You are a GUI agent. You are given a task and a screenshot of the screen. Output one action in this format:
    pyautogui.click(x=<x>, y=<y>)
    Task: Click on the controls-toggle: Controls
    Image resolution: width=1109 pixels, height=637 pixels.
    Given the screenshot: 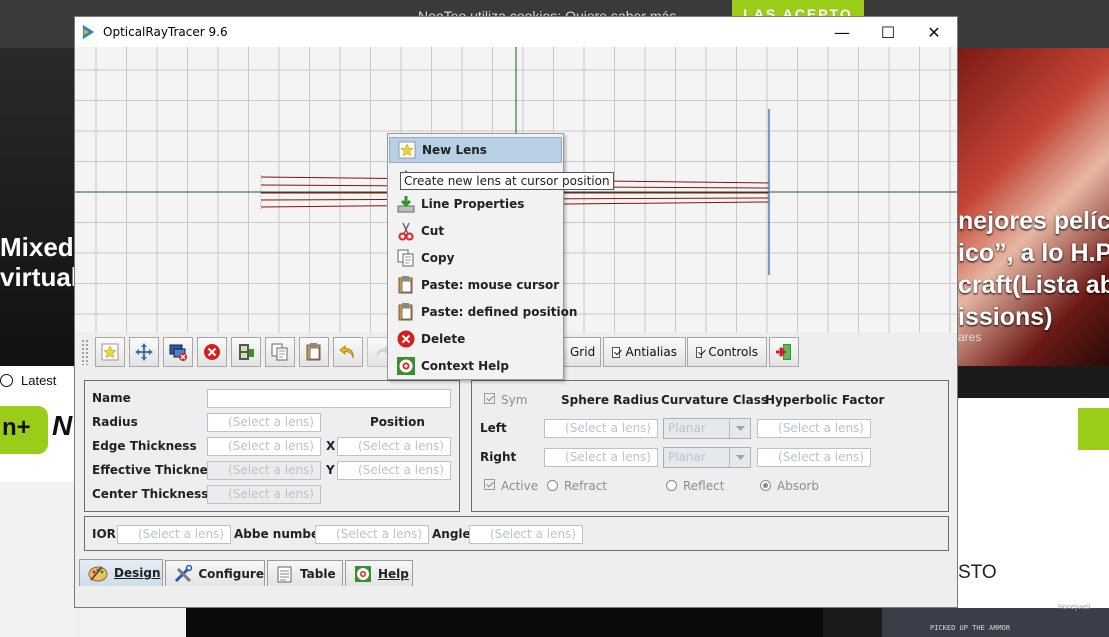 What is the action you would take?
    pyautogui.click(x=727, y=352)
    